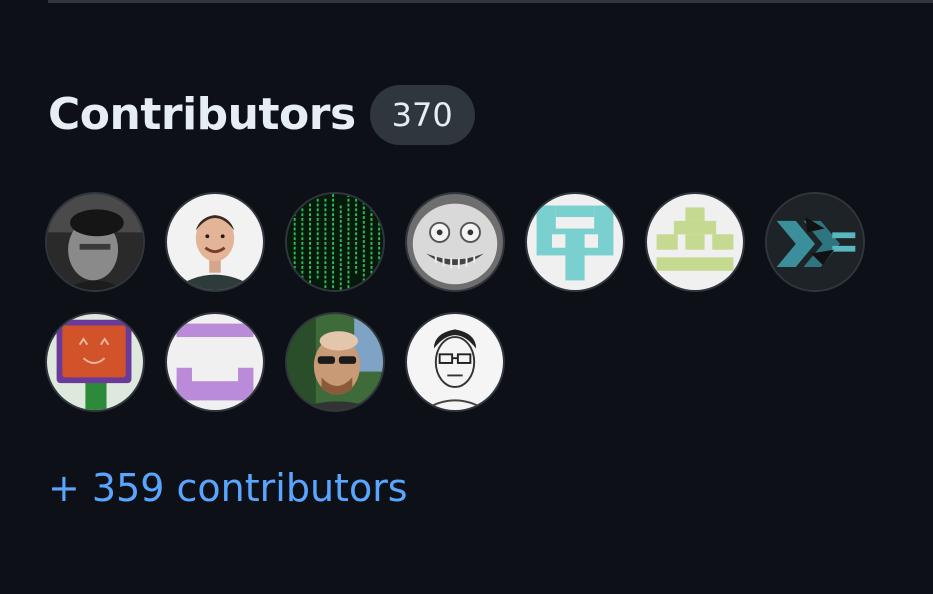 This screenshot has width=933, height=594. I want to click on green-identicon-icon, so click(695, 242).